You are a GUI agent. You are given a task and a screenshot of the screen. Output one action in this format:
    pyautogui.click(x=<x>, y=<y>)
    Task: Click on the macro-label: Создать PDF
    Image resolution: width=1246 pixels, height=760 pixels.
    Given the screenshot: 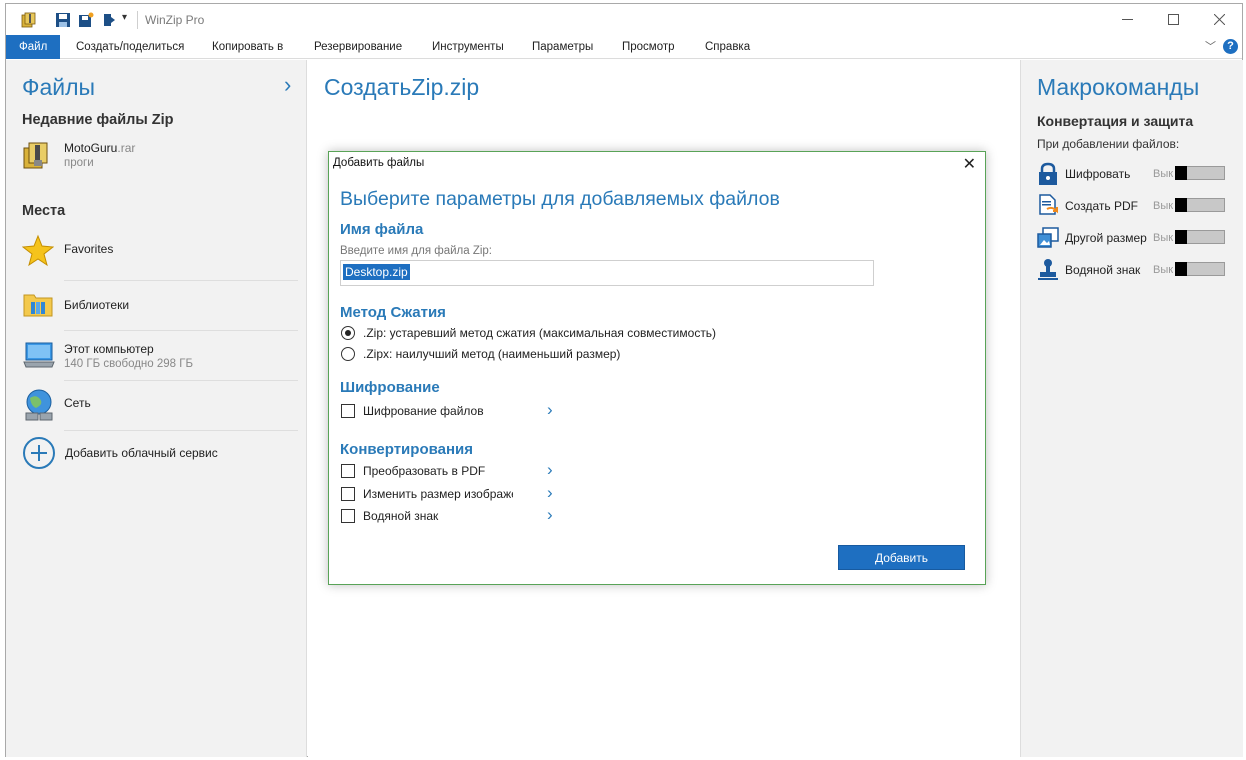 What is the action you would take?
    pyautogui.click(x=1101, y=206)
    